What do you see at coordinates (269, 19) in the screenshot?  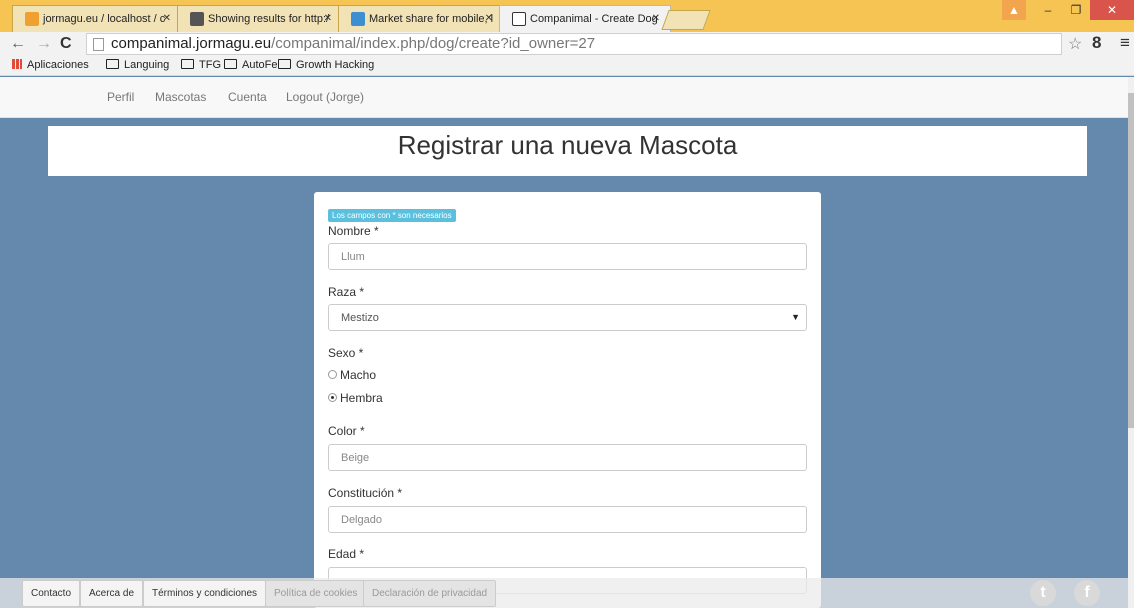 I see `tab-title: Showing results for http:/` at bounding box center [269, 19].